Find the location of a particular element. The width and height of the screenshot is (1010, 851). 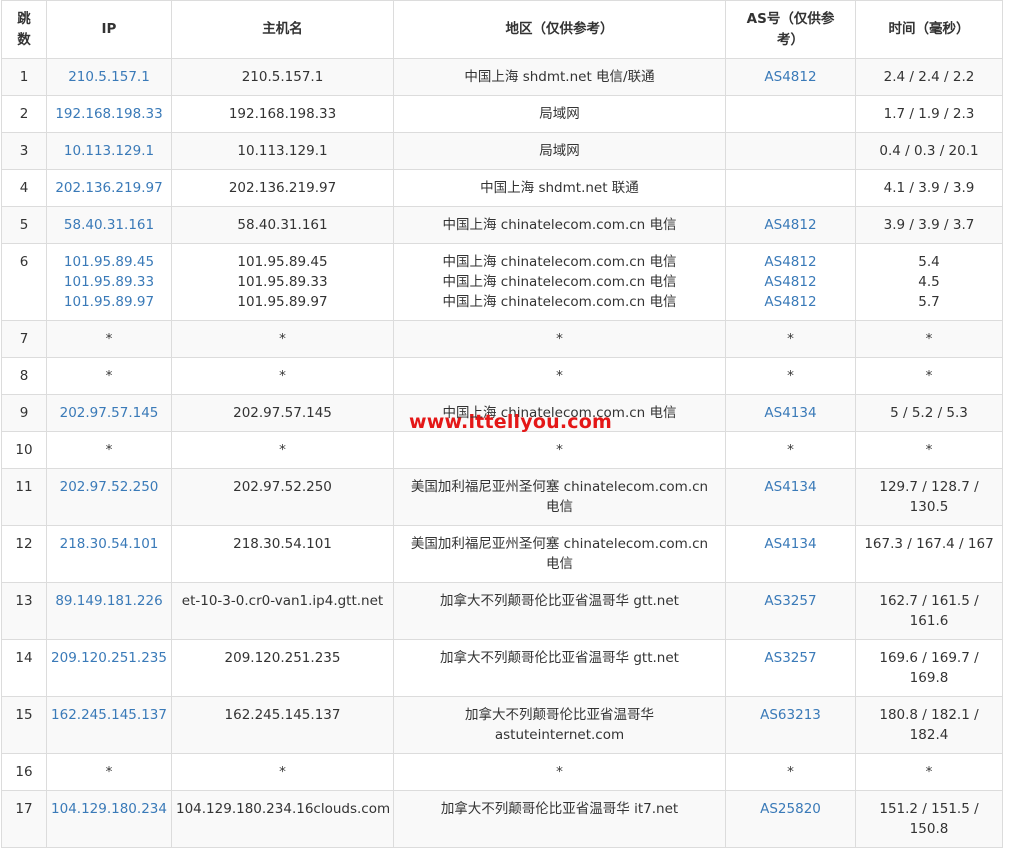

ip-link: 209.120.251.235 is located at coordinates (109, 658).